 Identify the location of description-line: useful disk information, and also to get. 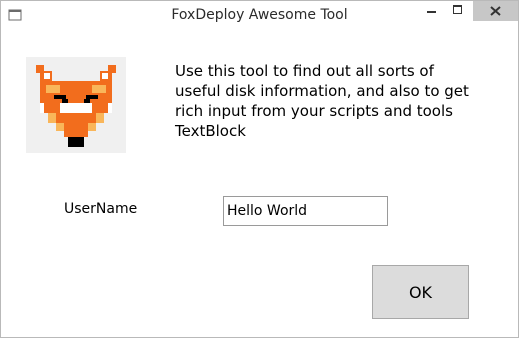
(322, 91).